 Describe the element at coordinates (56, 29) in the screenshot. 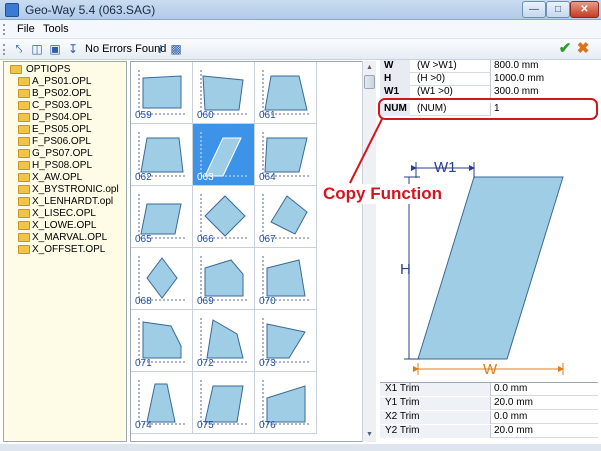

I see `menu-tools: Tools` at that location.